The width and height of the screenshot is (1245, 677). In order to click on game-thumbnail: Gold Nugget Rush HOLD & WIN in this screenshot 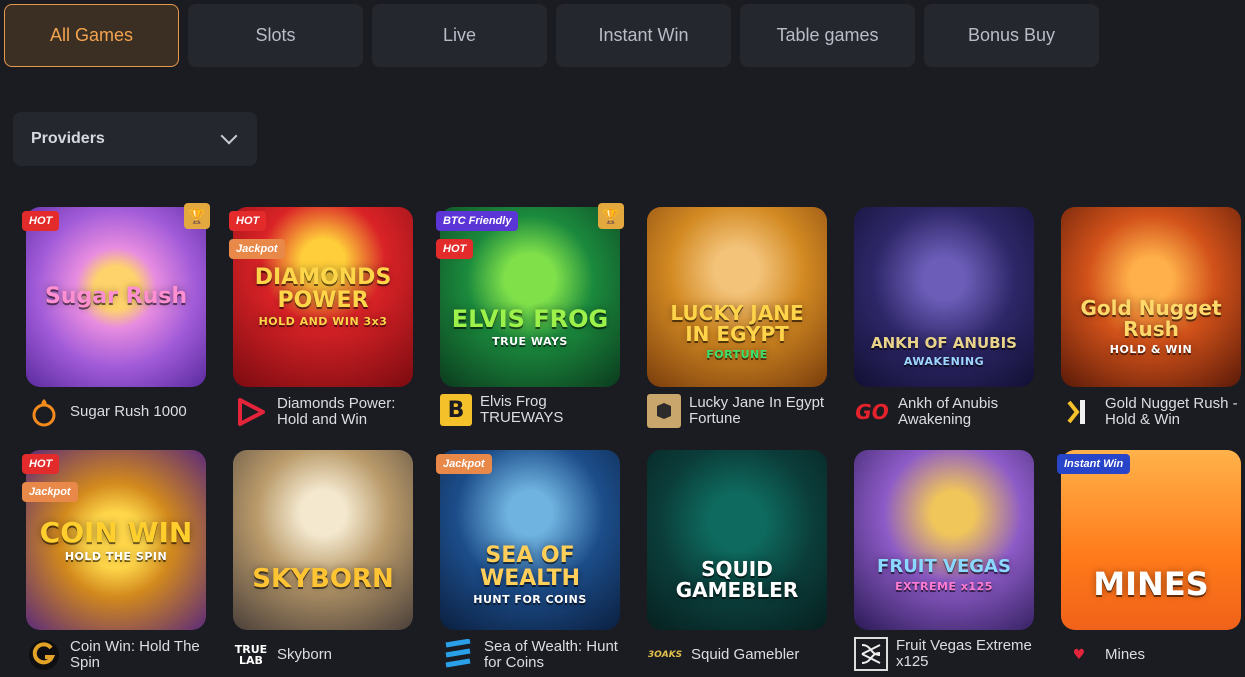, I will do `click(1151, 297)`.